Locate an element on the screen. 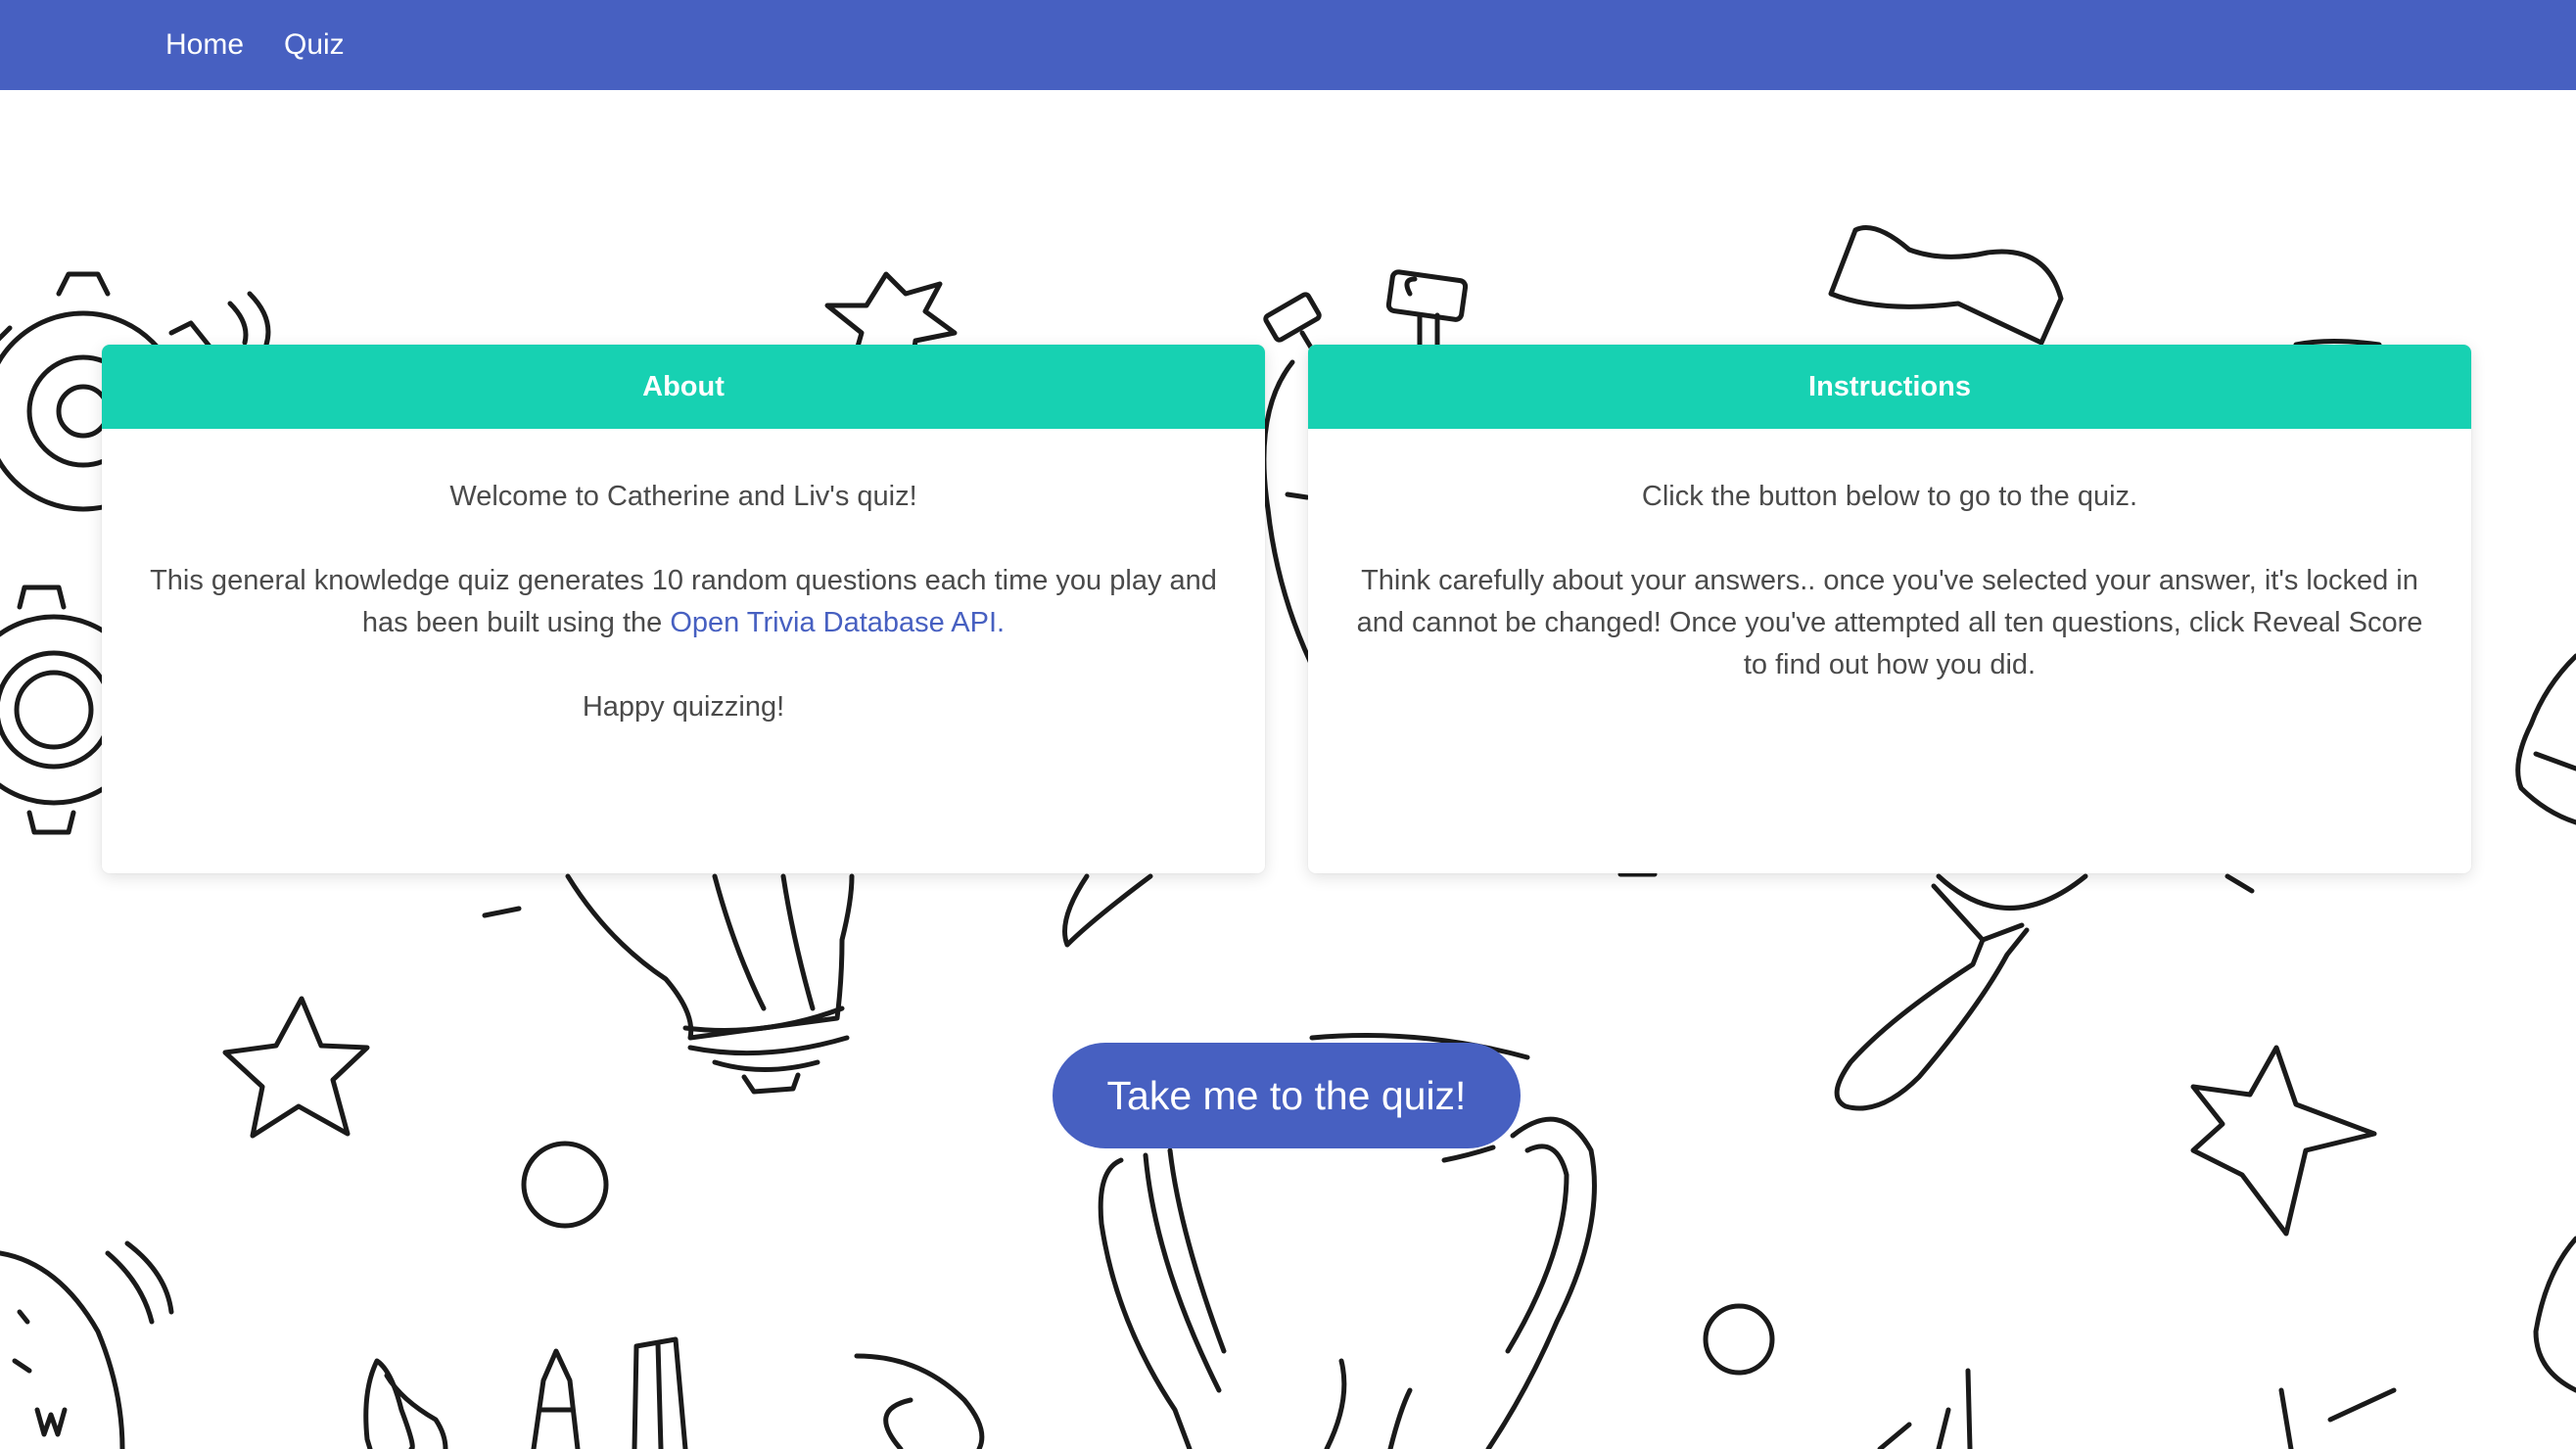 This screenshot has height=1449, width=2576. take-quiz-button: Take me to the quiz! is located at coordinates (1287, 1095).